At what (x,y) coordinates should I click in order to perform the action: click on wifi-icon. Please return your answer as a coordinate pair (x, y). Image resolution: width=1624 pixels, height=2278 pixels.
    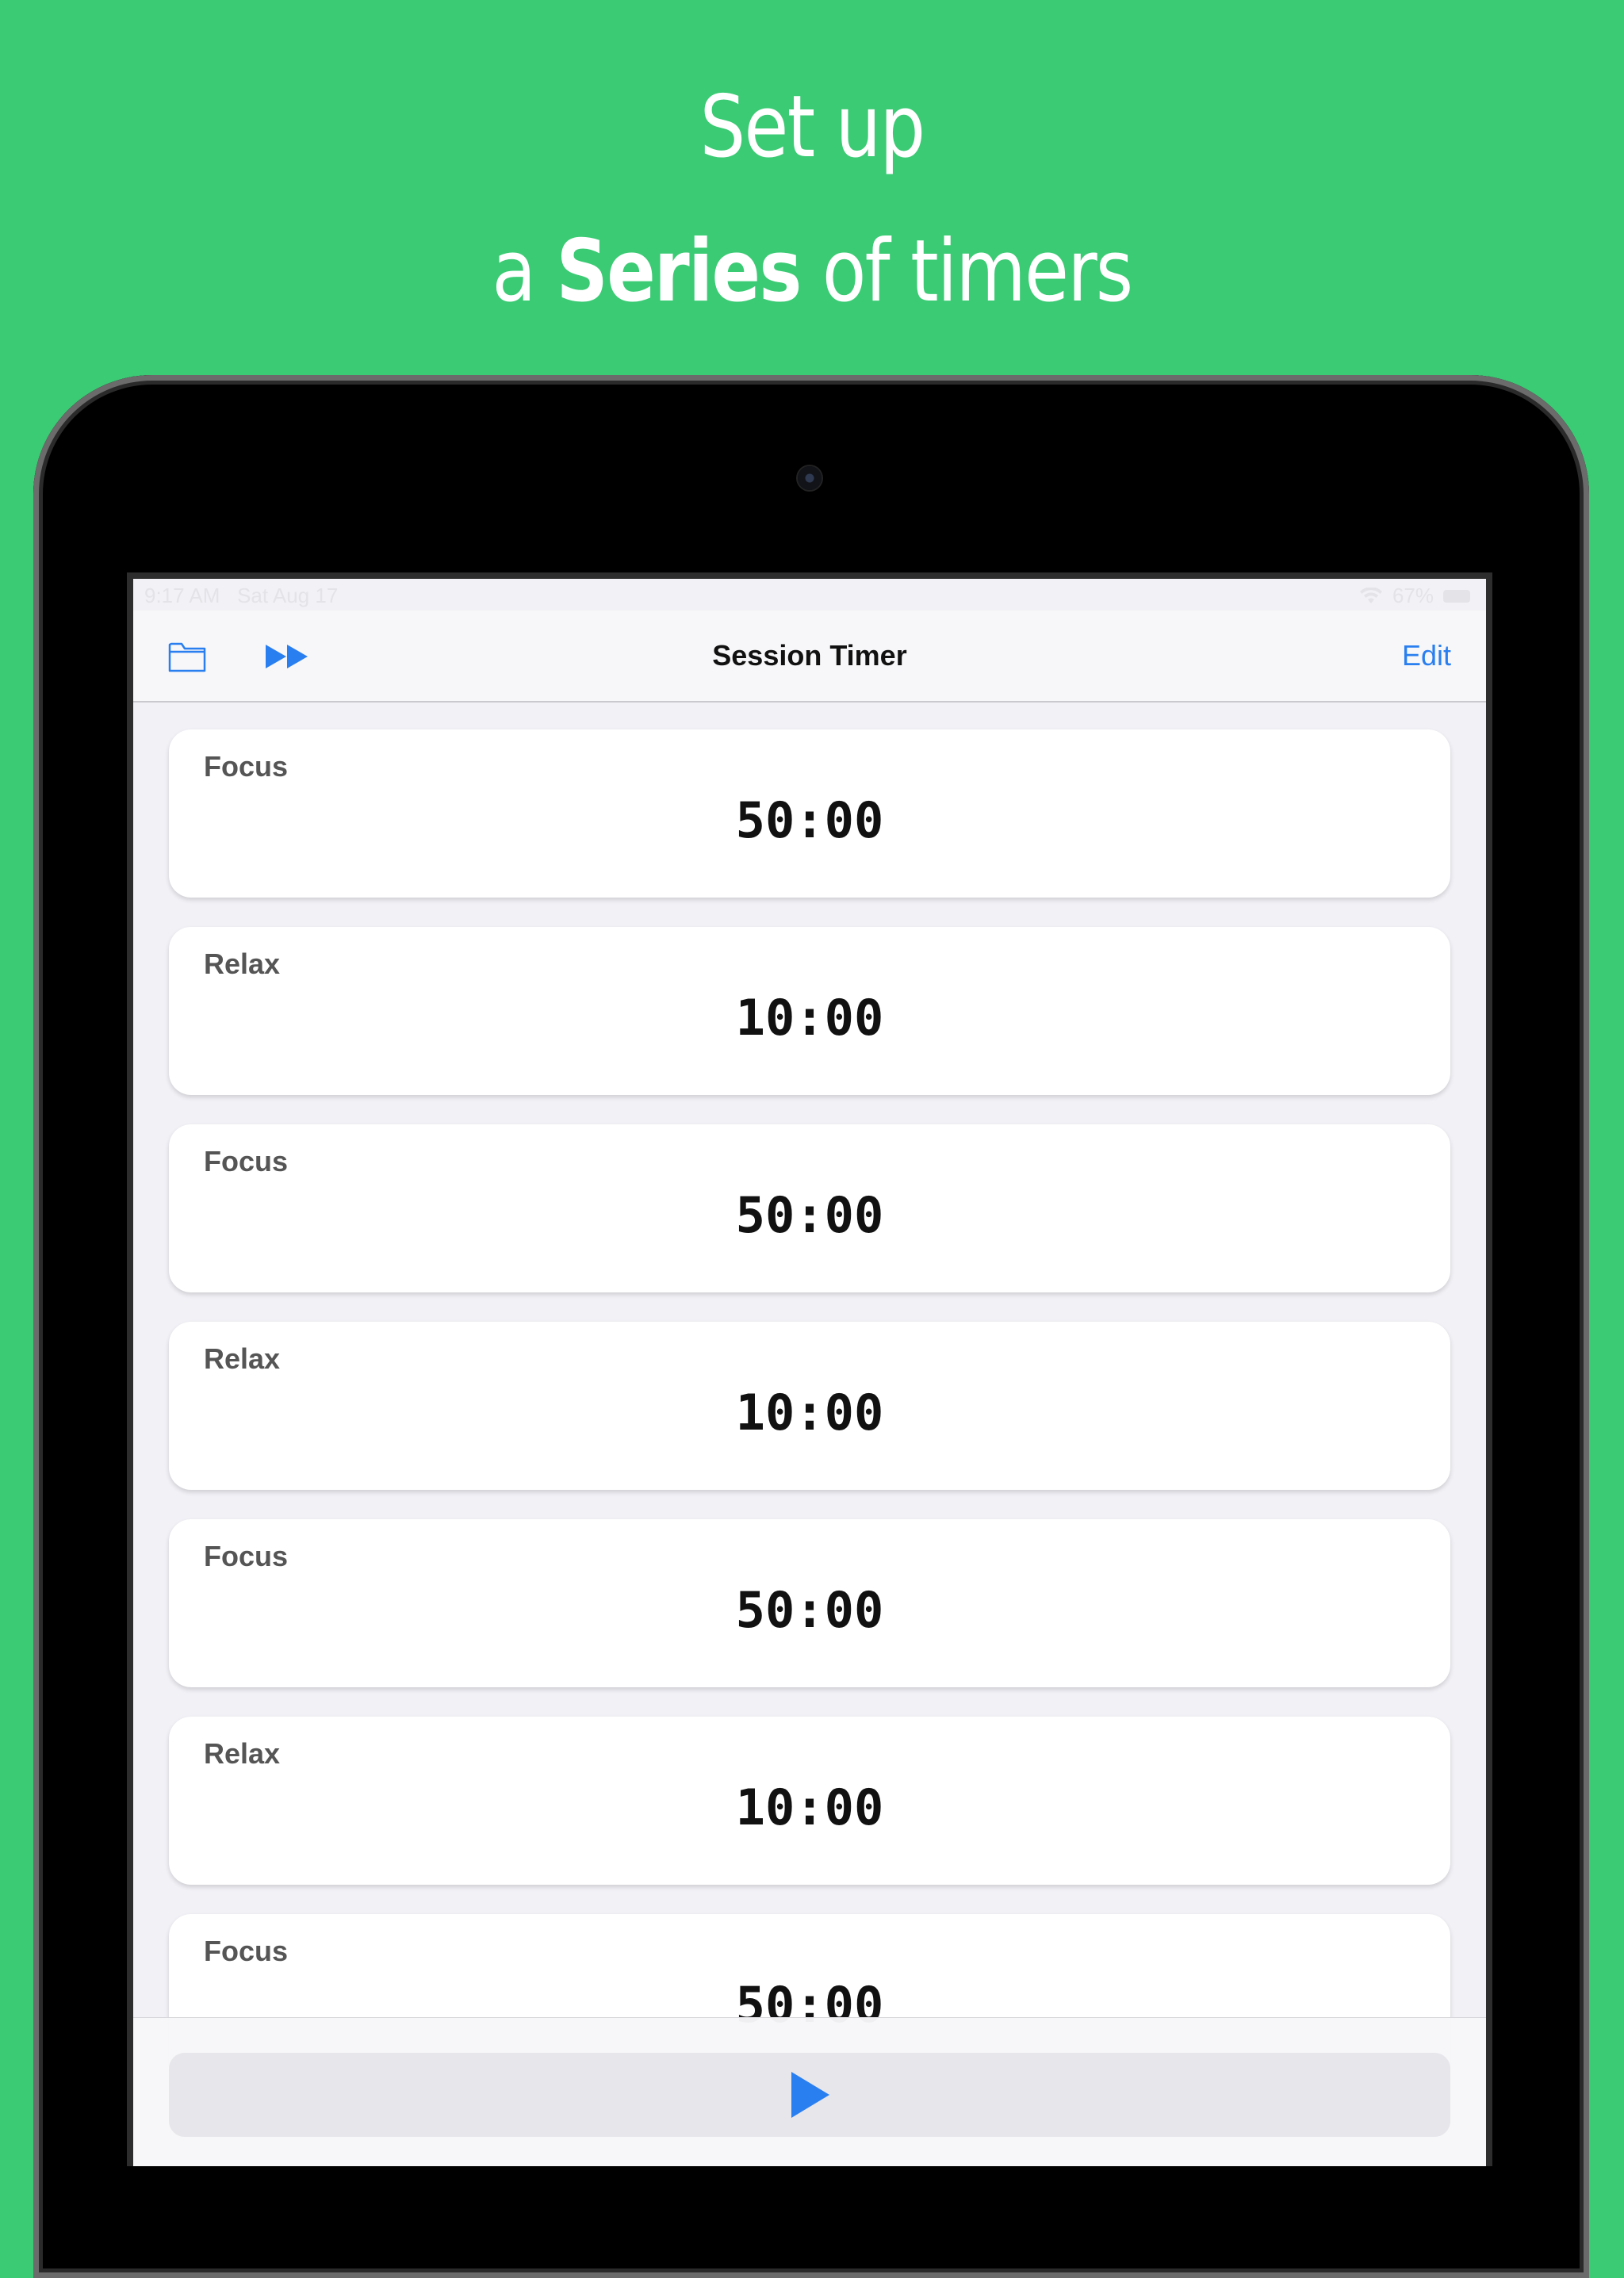
    Looking at the image, I should click on (1370, 595).